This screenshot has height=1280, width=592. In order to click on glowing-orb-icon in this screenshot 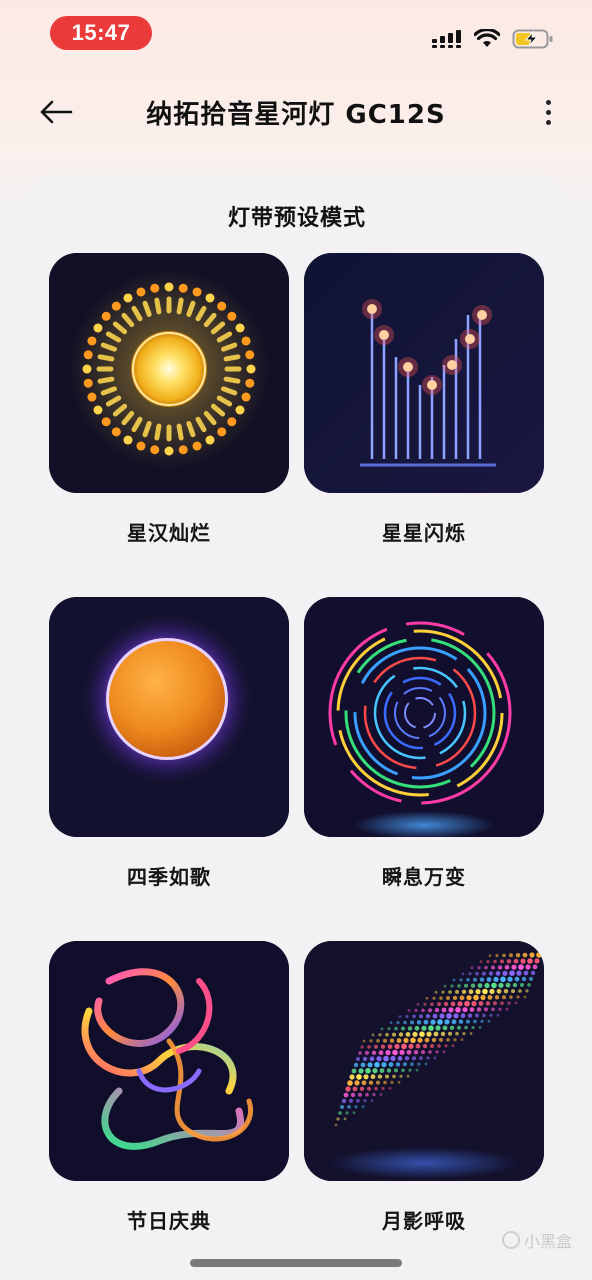, I will do `click(169, 717)`.